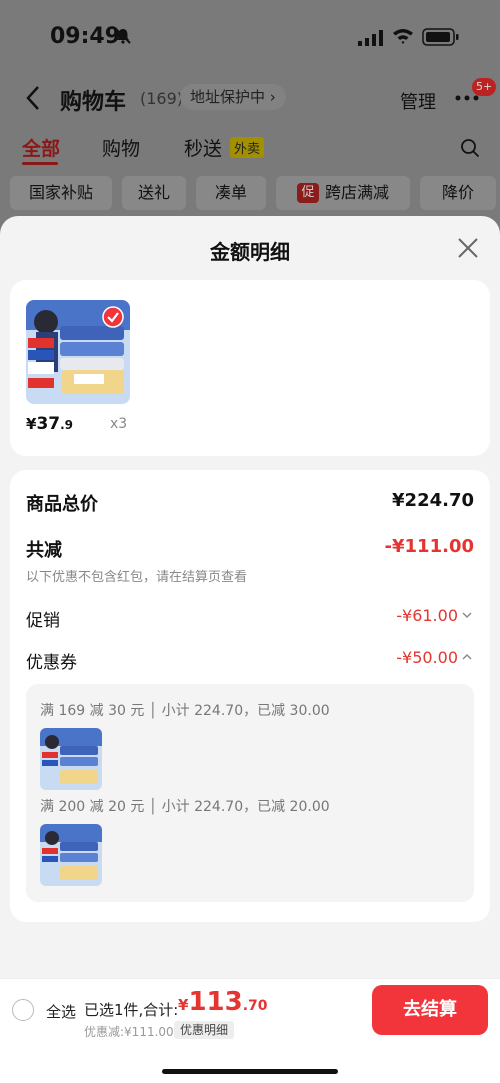 The height and width of the screenshot is (1083, 500). What do you see at coordinates (34, 98) in the screenshot?
I see `back-arrow-icon` at bounding box center [34, 98].